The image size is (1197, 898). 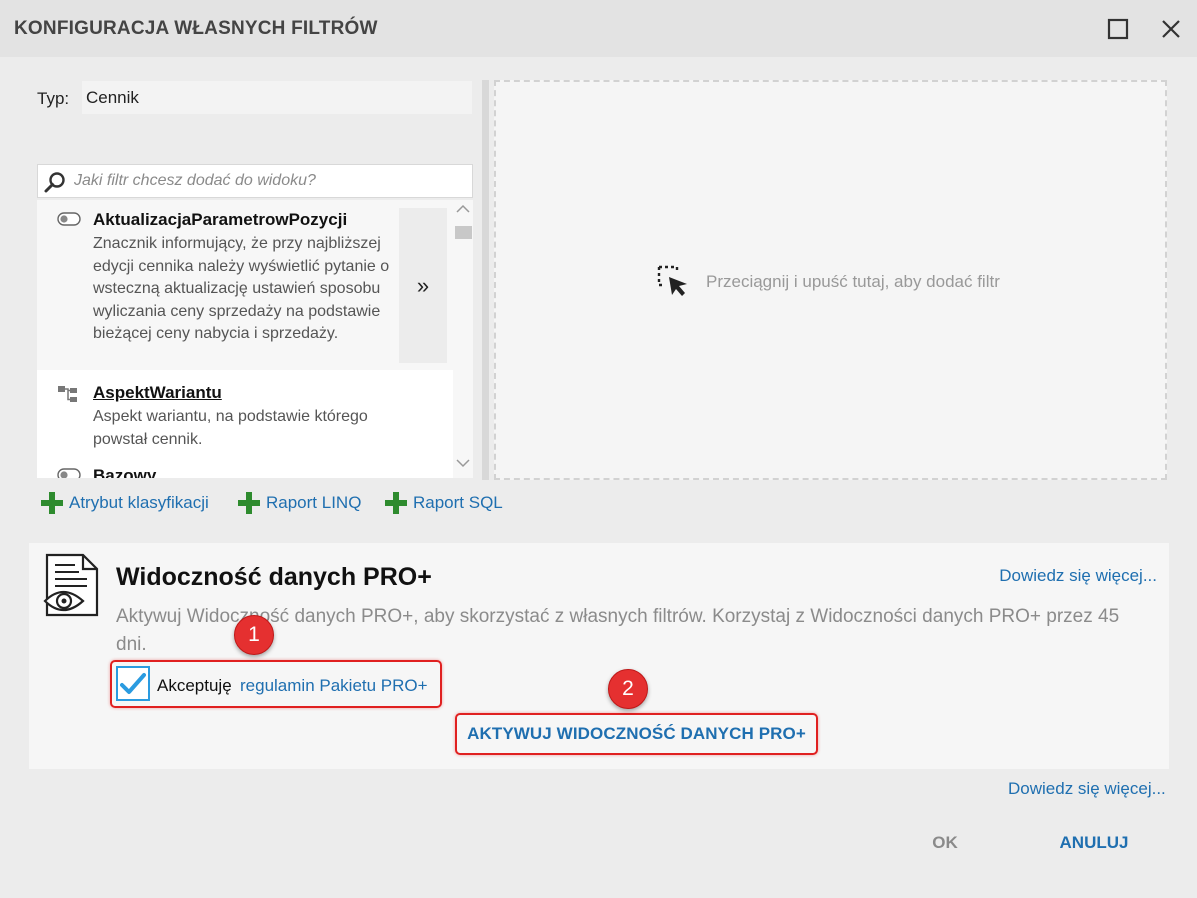 What do you see at coordinates (672, 280) in the screenshot?
I see `drag-select-icon` at bounding box center [672, 280].